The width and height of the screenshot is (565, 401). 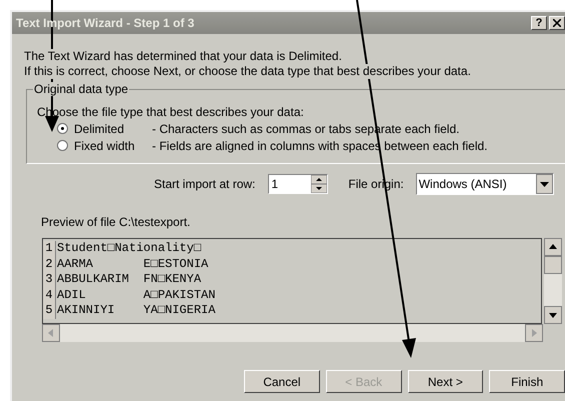 I want to click on line-number: 2, so click(x=49, y=264).